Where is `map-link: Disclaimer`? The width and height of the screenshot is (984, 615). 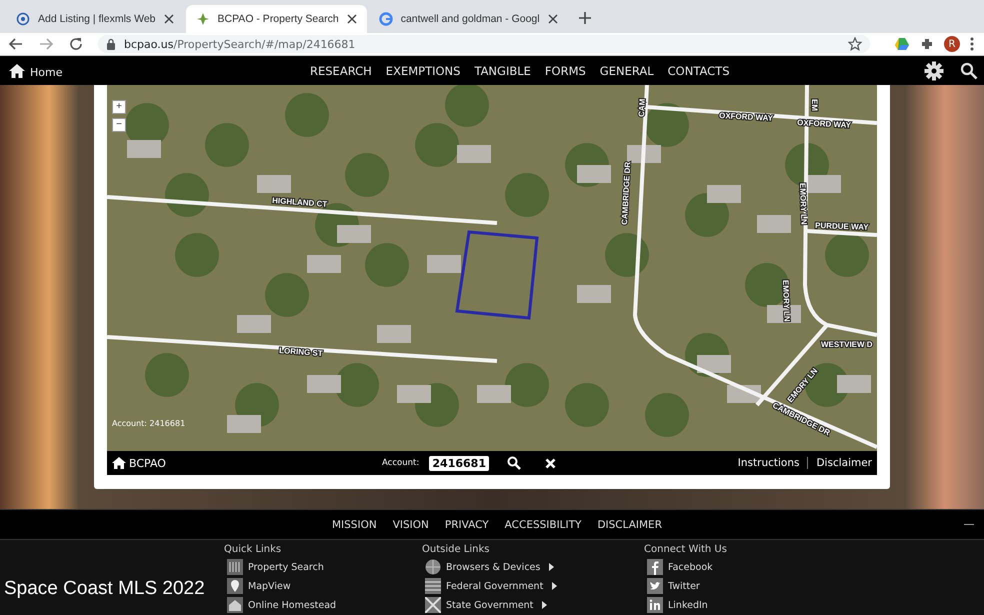
map-link: Disclaimer is located at coordinates (844, 463).